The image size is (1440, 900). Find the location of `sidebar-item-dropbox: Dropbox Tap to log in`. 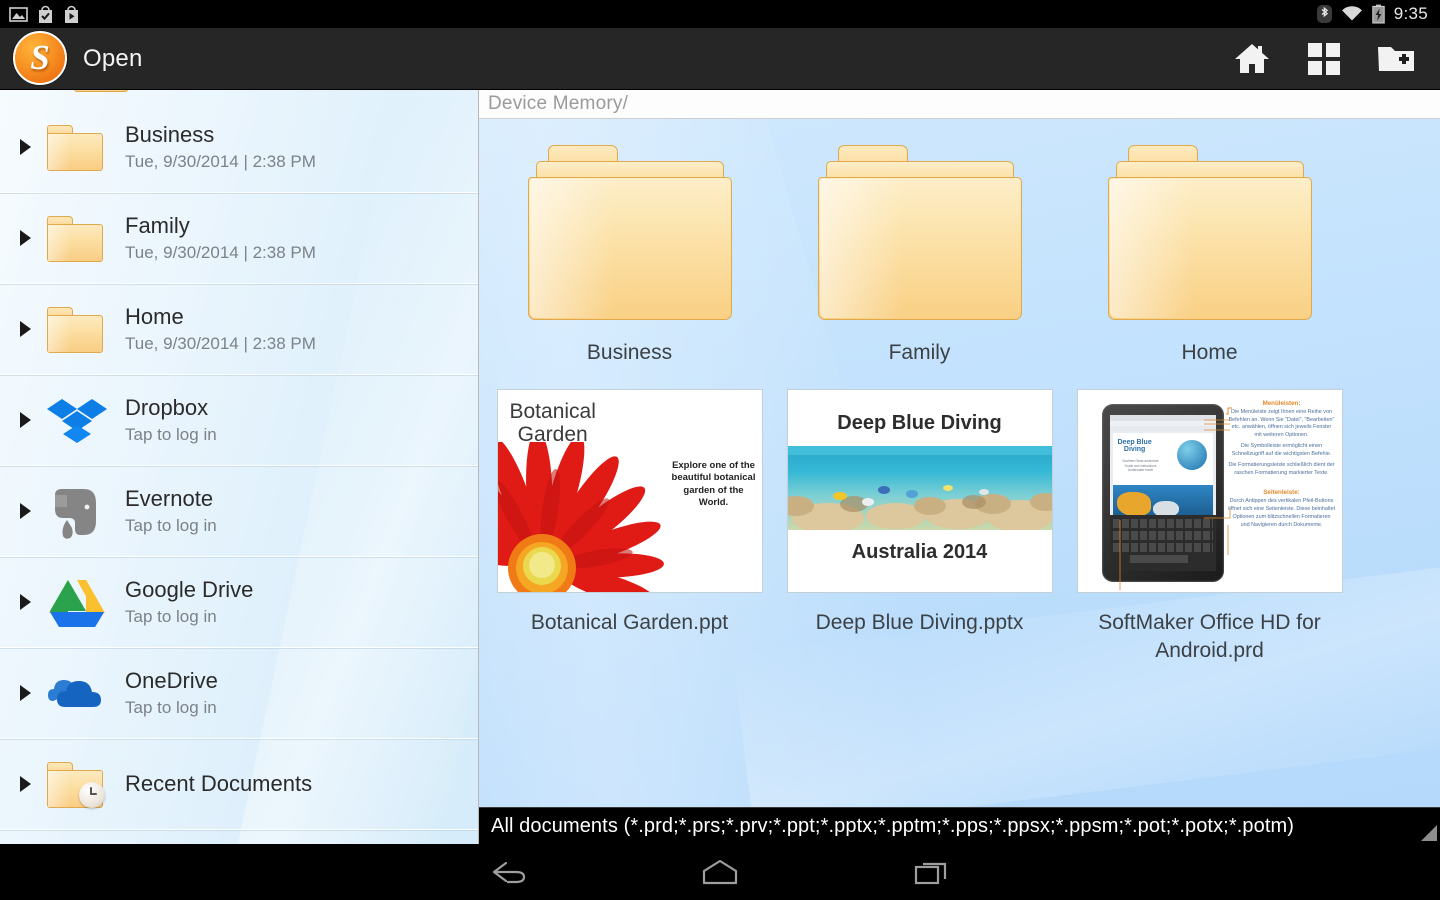

sidebar-item-dropbox: Dropbox Tap to log in is located at coordinates (239, 420).